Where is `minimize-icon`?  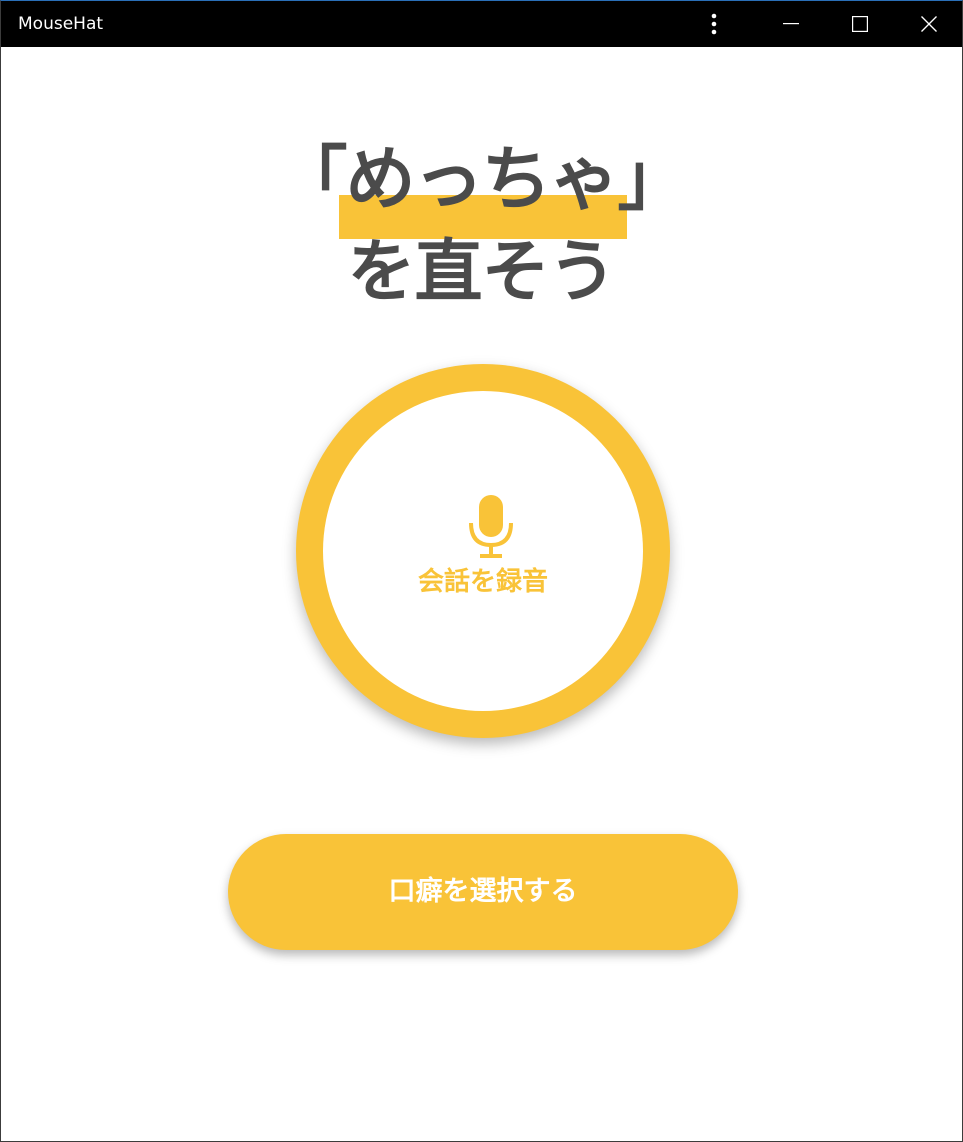
minimize-icon is located at coordinates (791, 24).